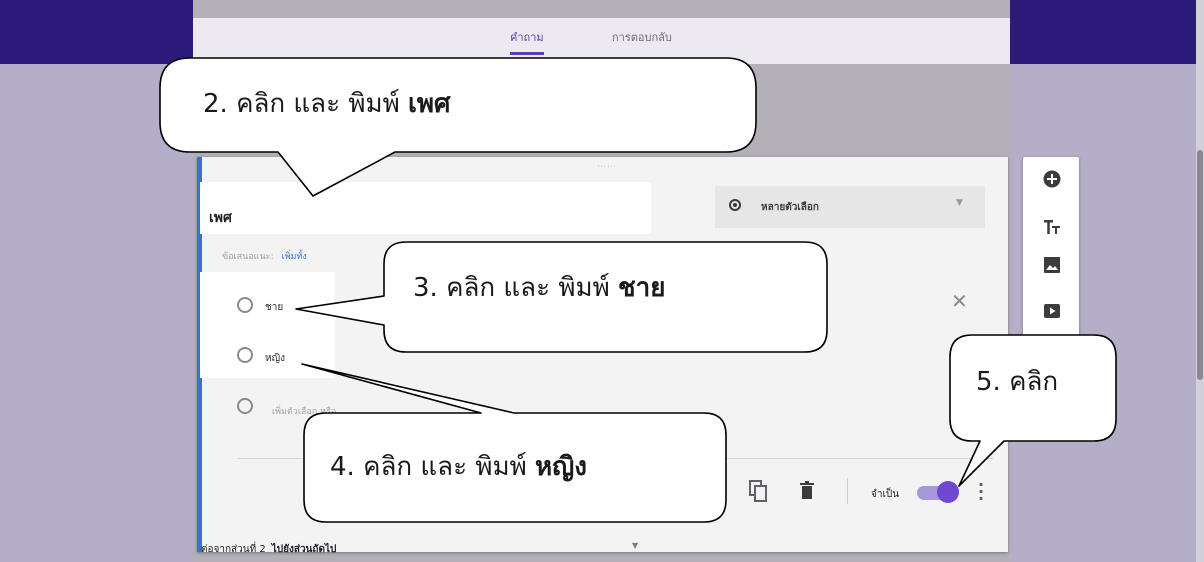 This screenshot has width=1204, height=562. I want to click on callout-5-text: 5. คลิก, so click(1017, 382).